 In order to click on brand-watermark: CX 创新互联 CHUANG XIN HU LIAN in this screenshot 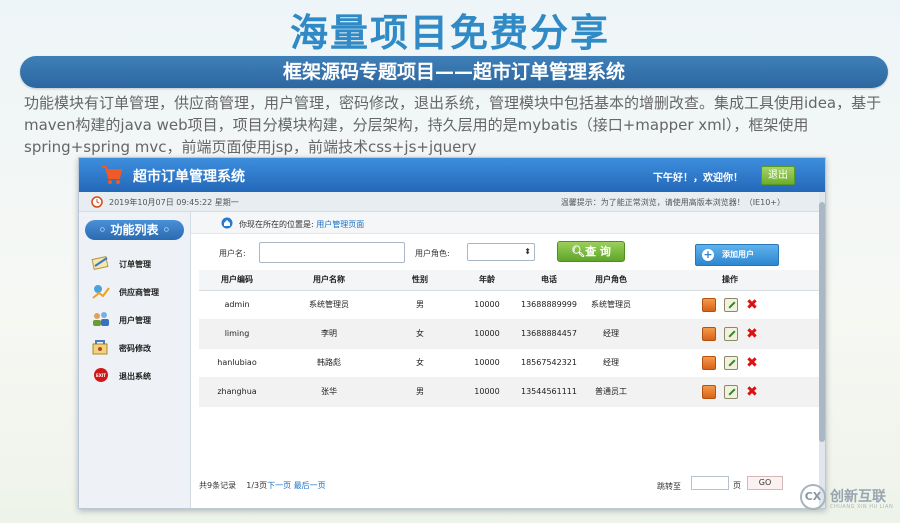, I will do `click(850, 500)`.